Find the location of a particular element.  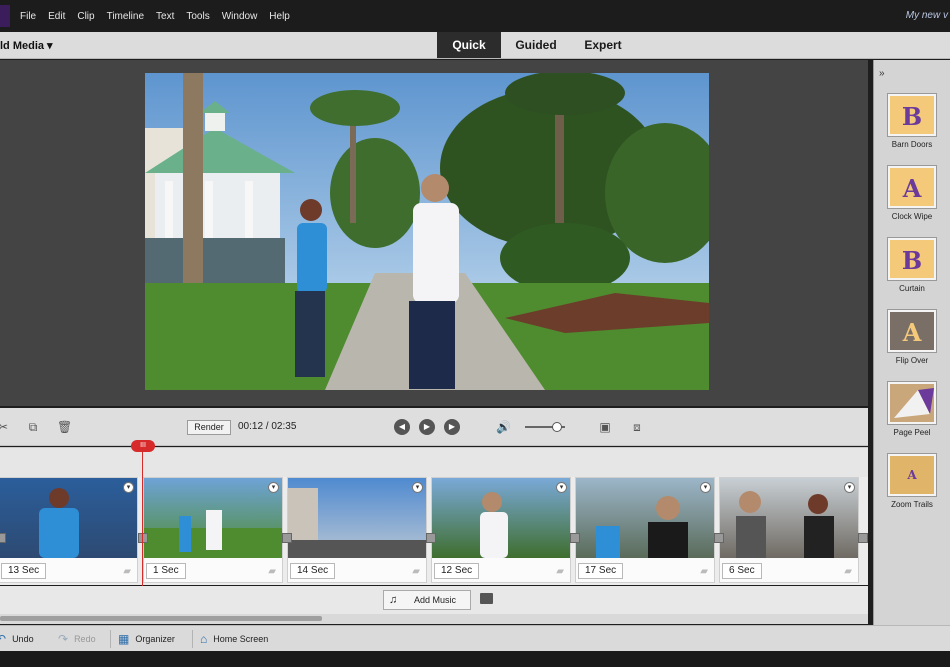

timecode: 00:12 / 02:35 is located at coordinates (267, 426).